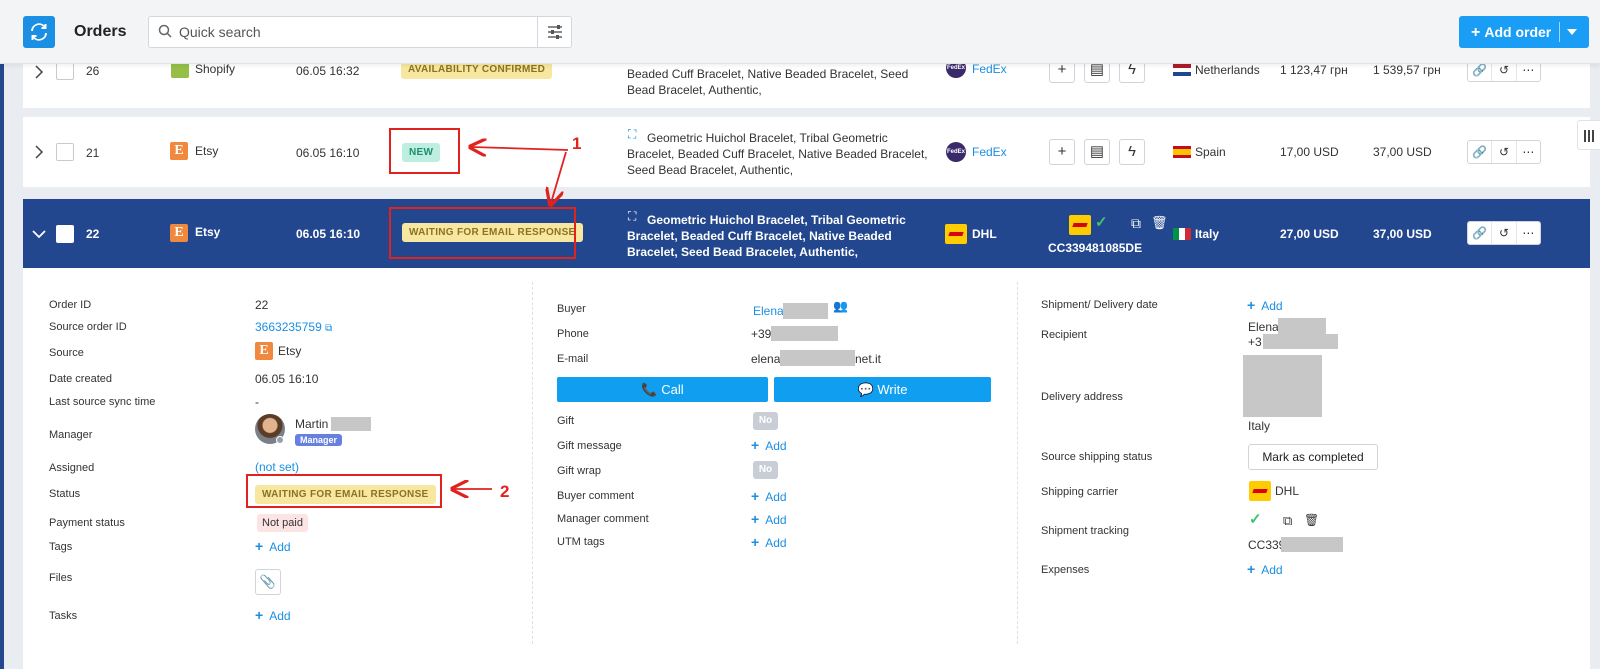 The width and height of the screenshot is (1600, 669). Describe the element at coordinates (765, 421) in the screenshot. I see `gift-toggle: No` at that location.